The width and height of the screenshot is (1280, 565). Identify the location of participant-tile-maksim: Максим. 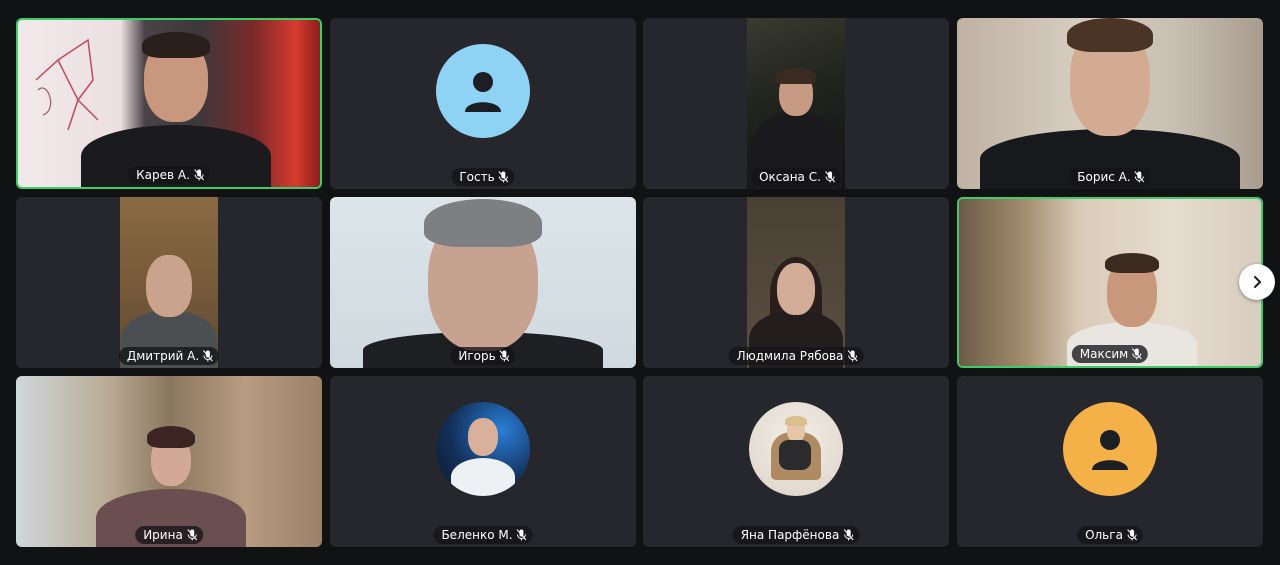
(1110, 282).